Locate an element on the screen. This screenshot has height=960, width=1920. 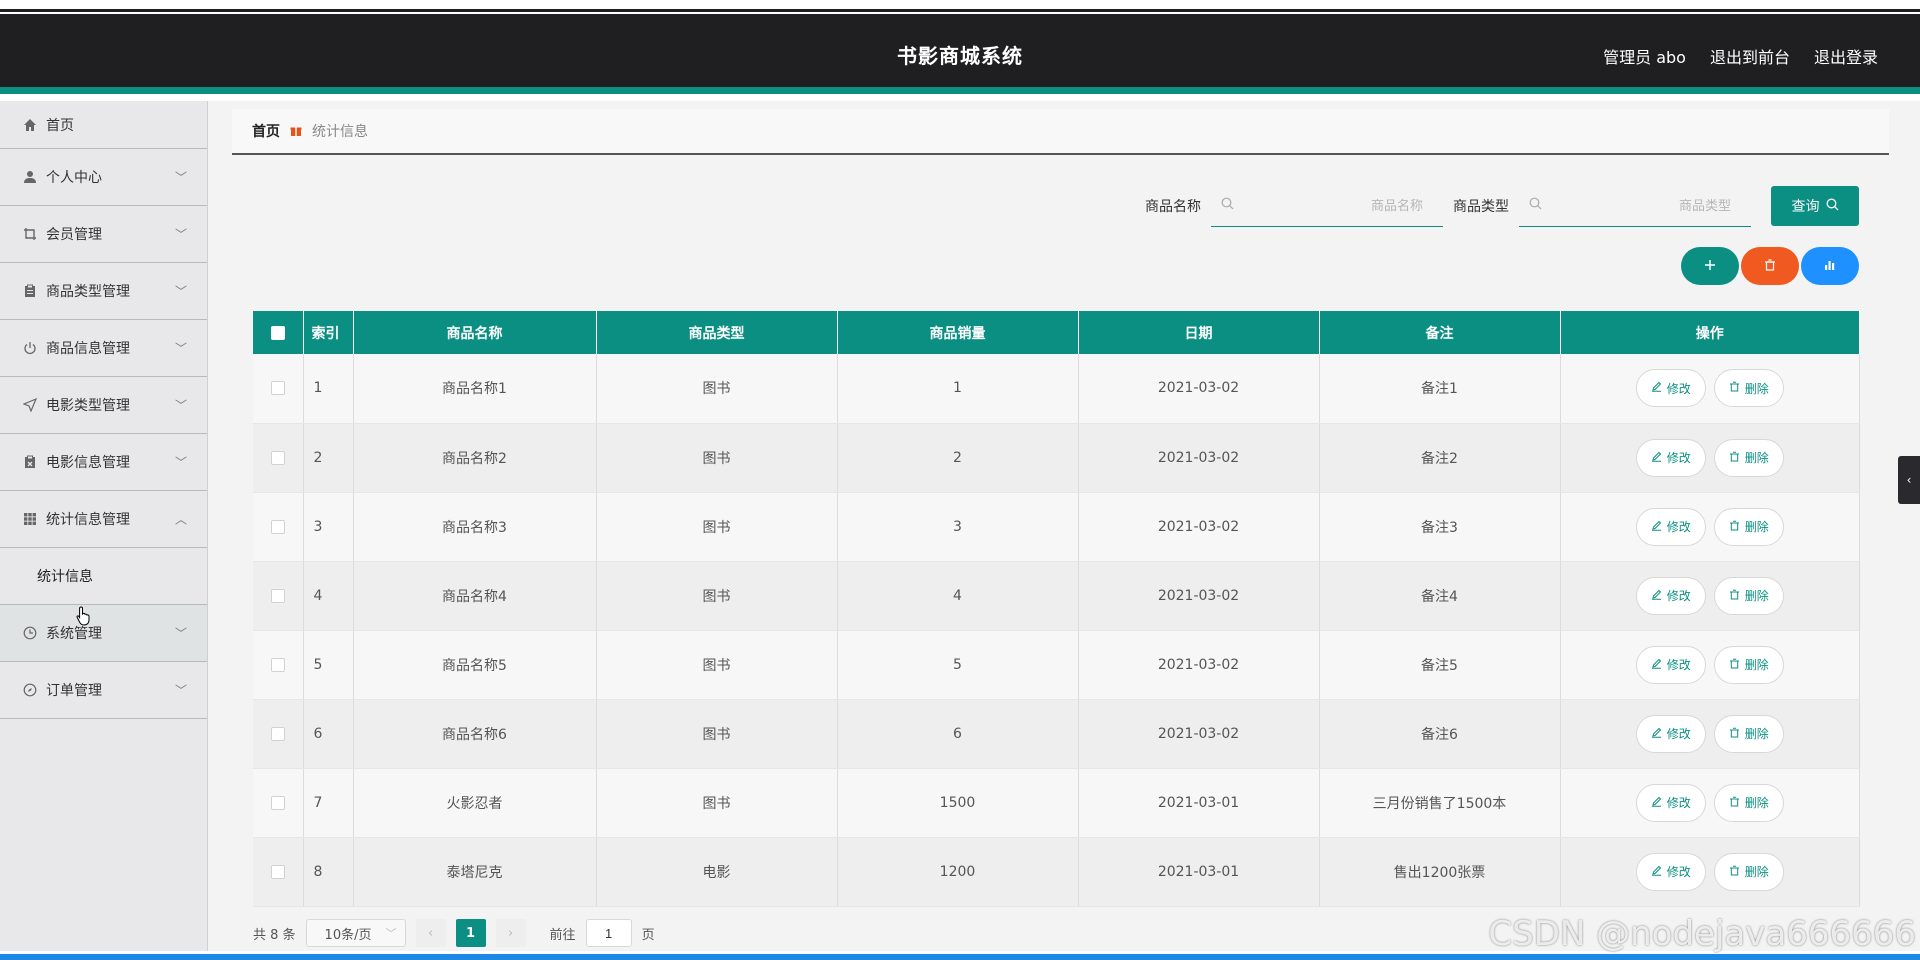
page-size-select: 10条/页 ﹀ is located at coordinates (355, 933).